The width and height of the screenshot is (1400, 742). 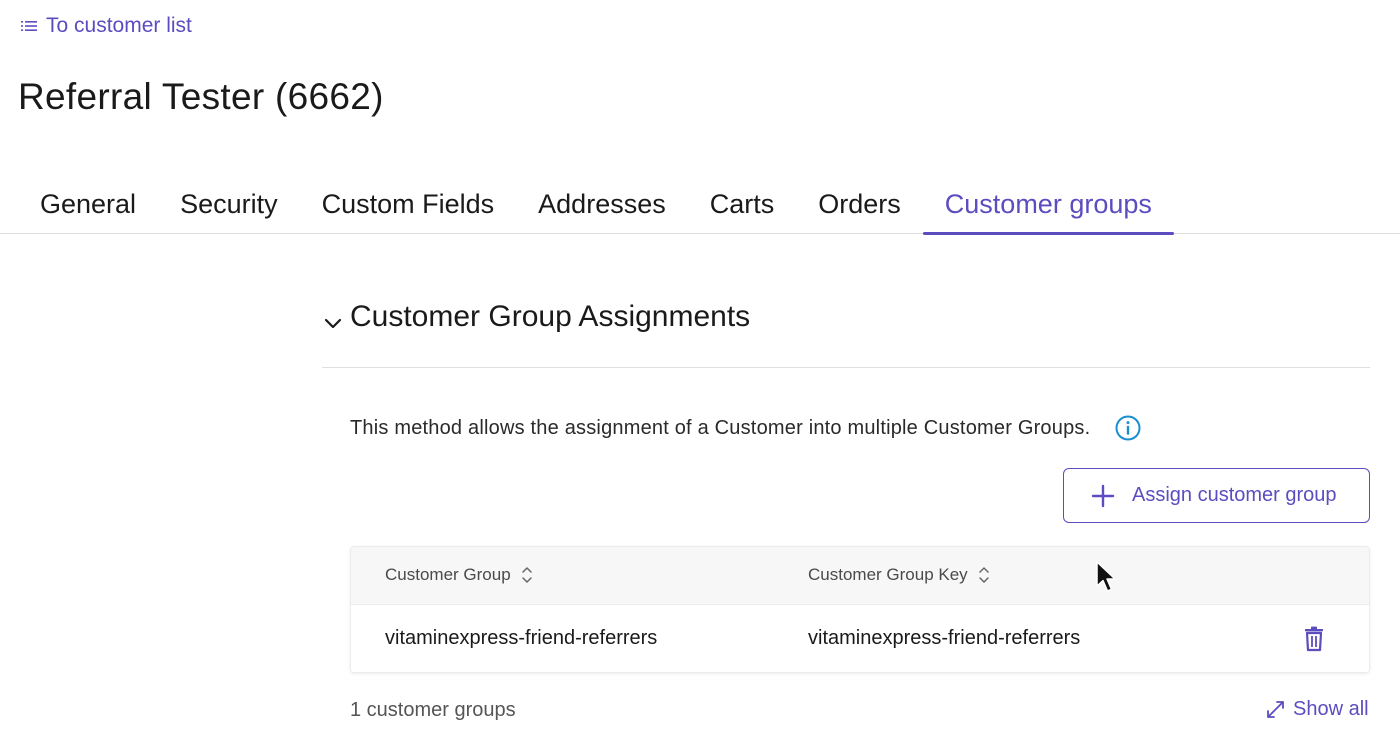 What do you see at coordinates (944, 638) in the screenshot?
I see `cell-customer-group-key: vitaminexpress-friend-referrers` at bounding box center [944, 638].